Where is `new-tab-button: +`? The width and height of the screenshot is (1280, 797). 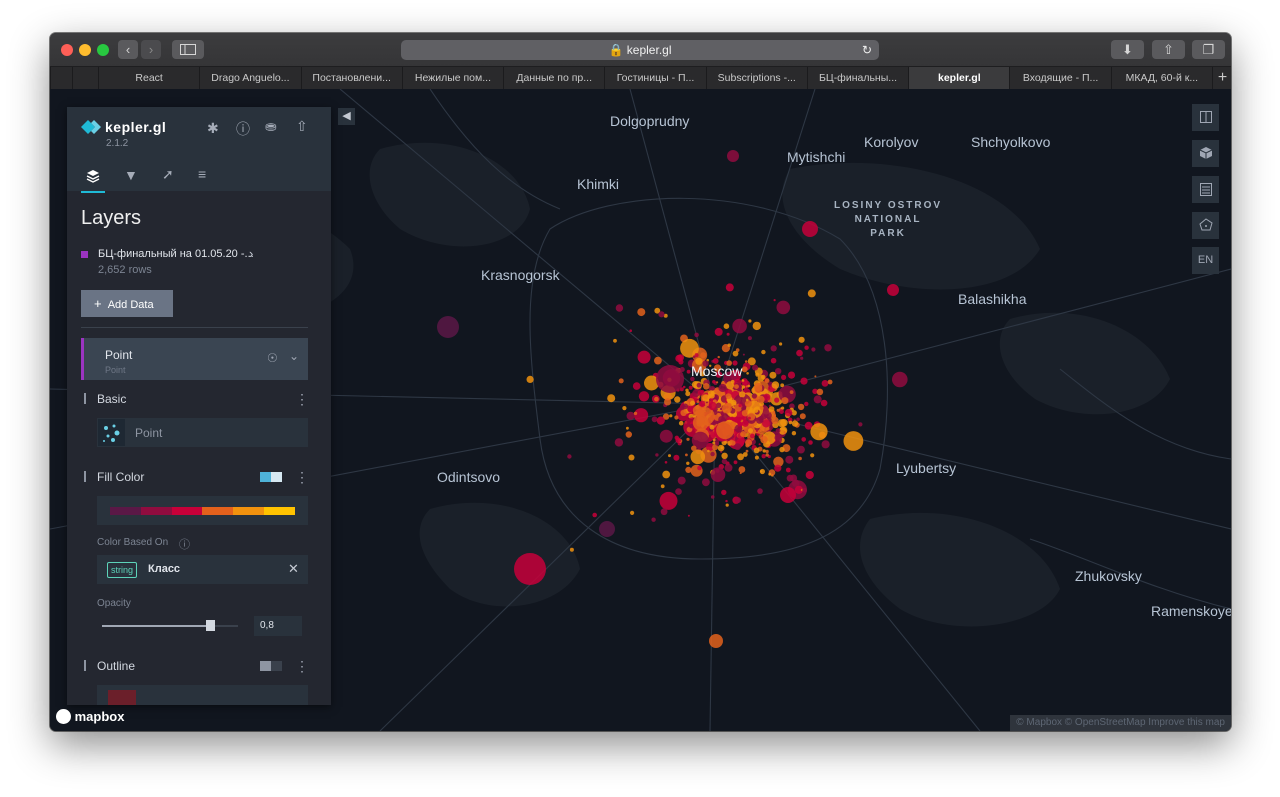
new-tab-button: + is located at coordinates (1221, 78).